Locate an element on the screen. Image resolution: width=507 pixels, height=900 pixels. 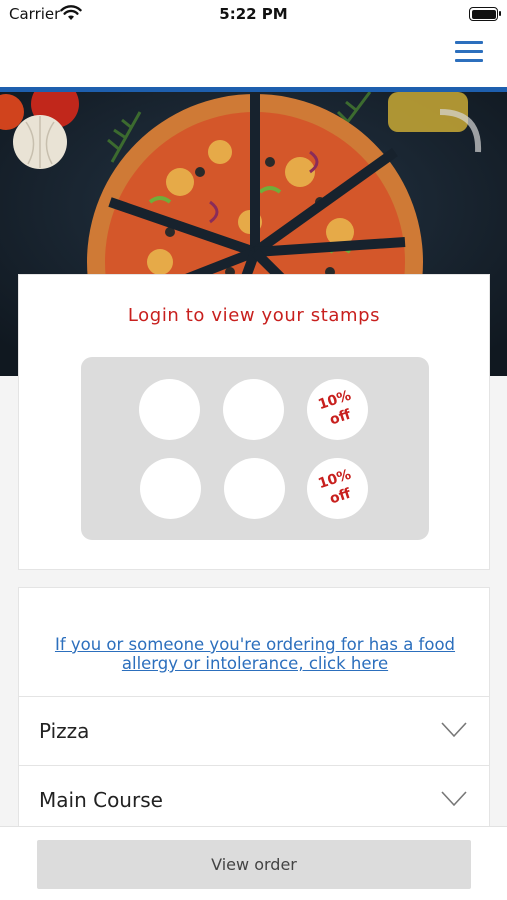
hamburger-menu-icon is located at coordinates (469, 52).